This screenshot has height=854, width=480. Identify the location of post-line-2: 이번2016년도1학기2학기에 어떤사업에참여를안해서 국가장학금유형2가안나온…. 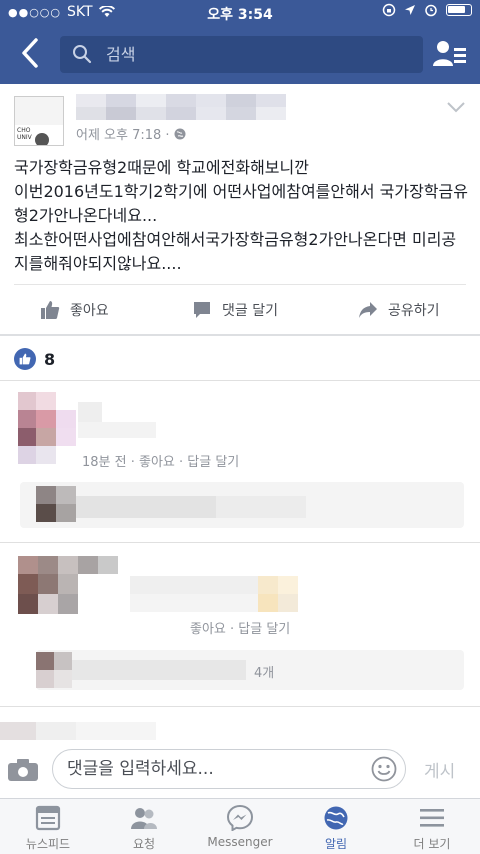
(241, 203).